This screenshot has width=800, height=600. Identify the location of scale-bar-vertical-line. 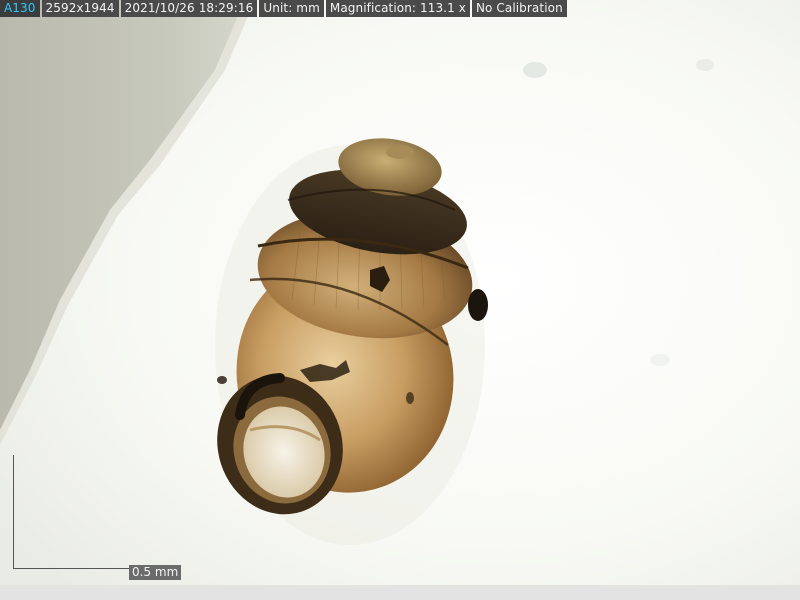
(13, 512).